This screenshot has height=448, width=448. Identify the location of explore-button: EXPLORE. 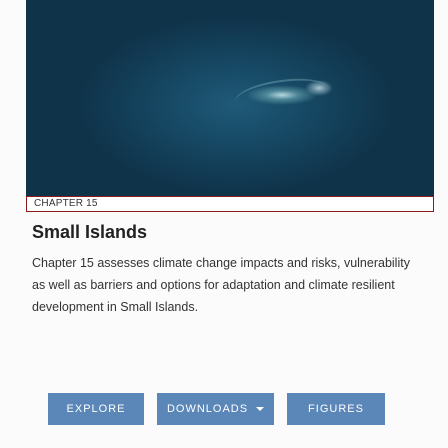
(96, 409).